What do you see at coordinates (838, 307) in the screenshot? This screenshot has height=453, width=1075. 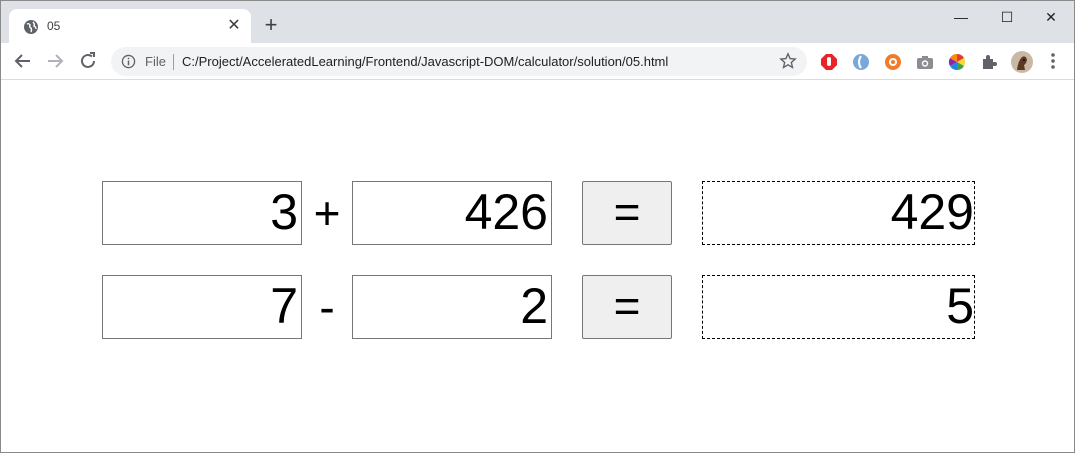 I see `result-output: 5` at bounding box center [838, 307].